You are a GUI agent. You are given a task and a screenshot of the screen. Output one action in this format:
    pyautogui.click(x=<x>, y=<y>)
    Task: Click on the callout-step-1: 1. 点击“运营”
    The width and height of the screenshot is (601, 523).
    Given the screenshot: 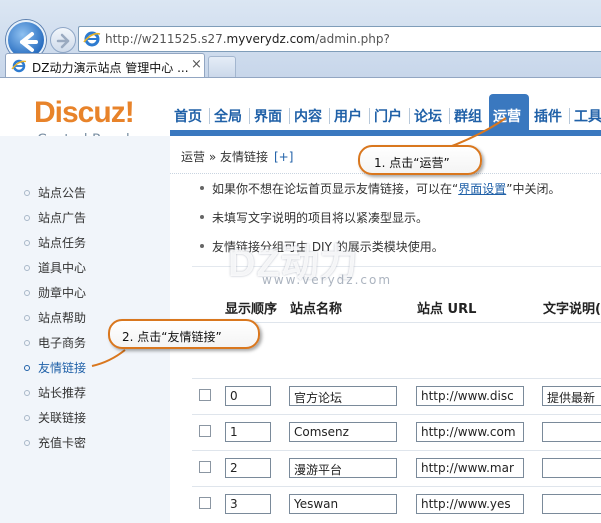 What is the action you would take?
    pyautogui.click(x=420, y=160)
    